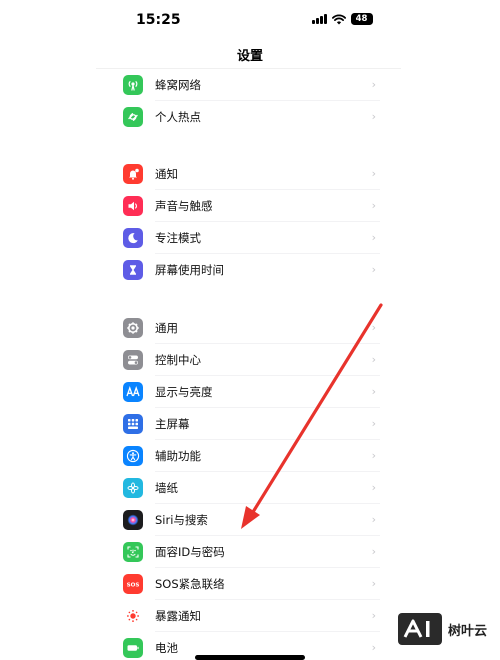 The width and height of the screenshot is (500, 660). What do you see at coordinates (416, 628) in the screenshot?
I see `ai-logo-icon` at bounding box center [416, 628].